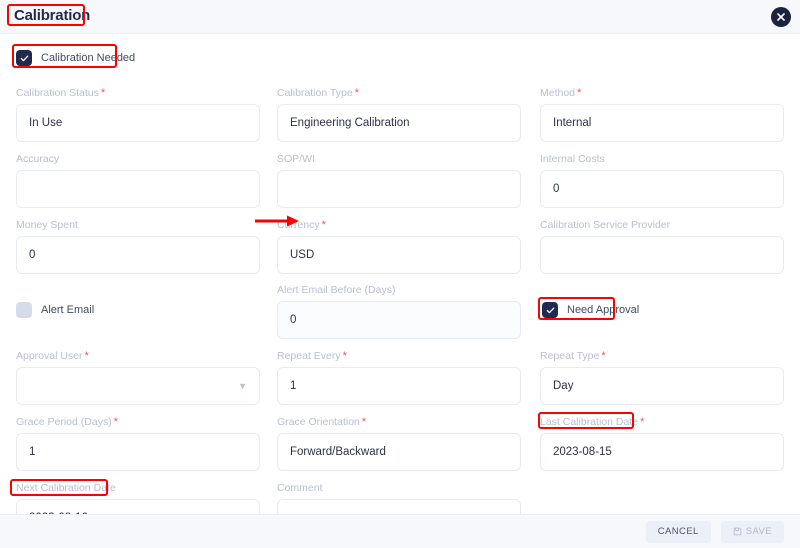  What do you see at coordinates (399, 255) in the screenshot?
I see `input-currency: USD` at bounding box center [399, 255].